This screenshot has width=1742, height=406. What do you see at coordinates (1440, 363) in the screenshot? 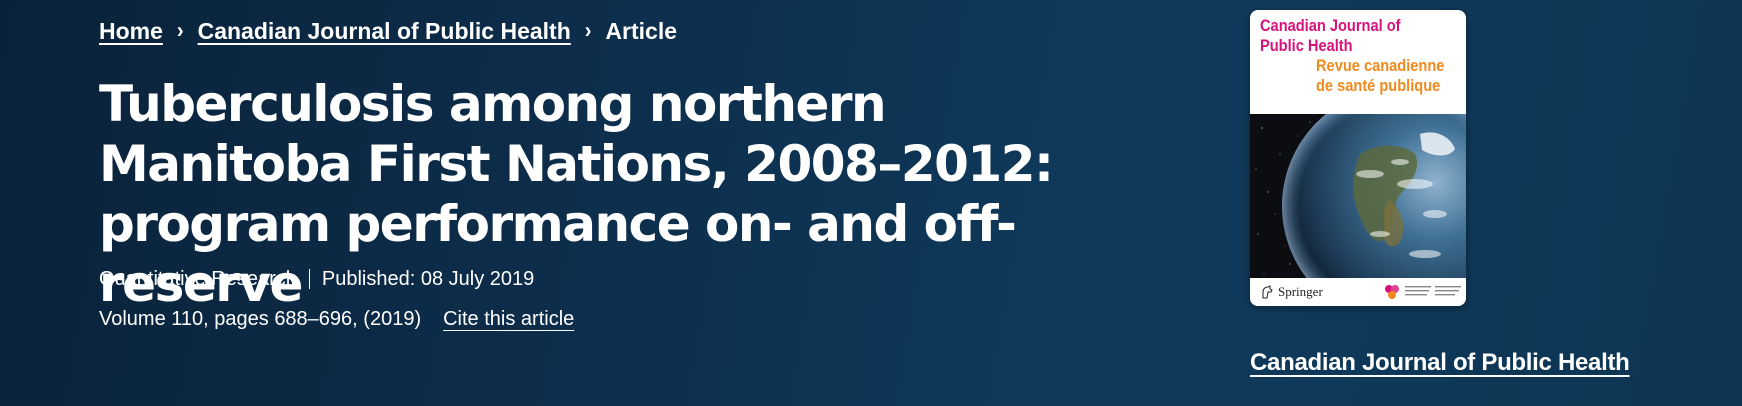
I see `journal-link: Canadian Journal of Public Health` at bounding box center [1440, 363].